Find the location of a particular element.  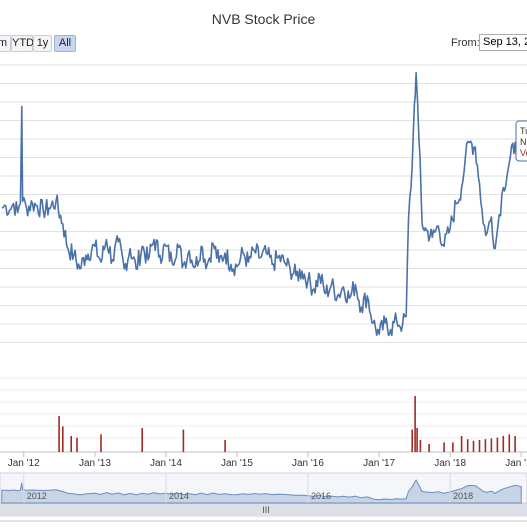

x-tick-label: Jan '18 is located at coordinates (450, 463).